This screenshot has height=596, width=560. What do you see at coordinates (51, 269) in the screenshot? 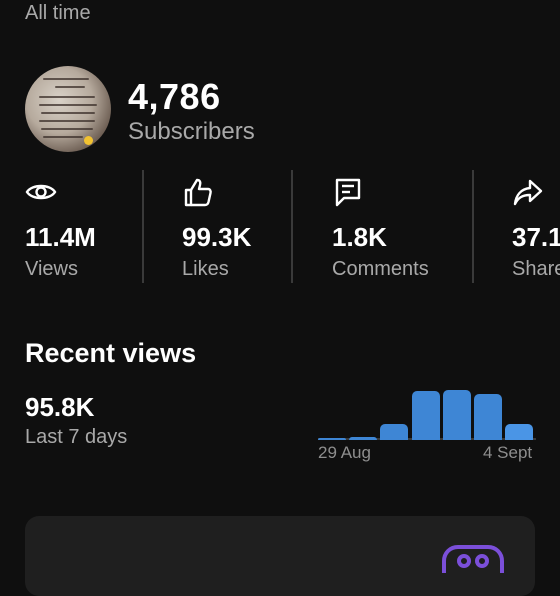
I see `views-label: Views` at bounding box center [51, 269].